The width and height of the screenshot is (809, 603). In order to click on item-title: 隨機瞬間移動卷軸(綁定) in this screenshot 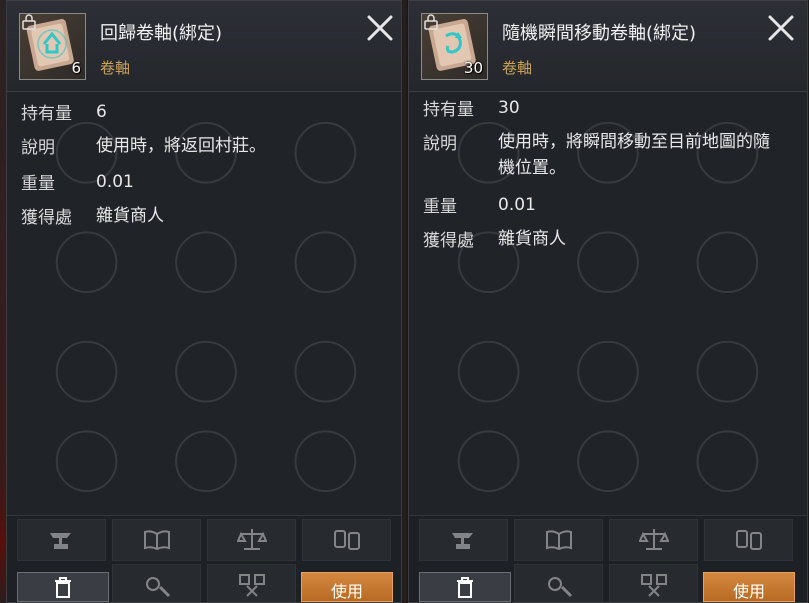, I will do `click(599, 33)`.